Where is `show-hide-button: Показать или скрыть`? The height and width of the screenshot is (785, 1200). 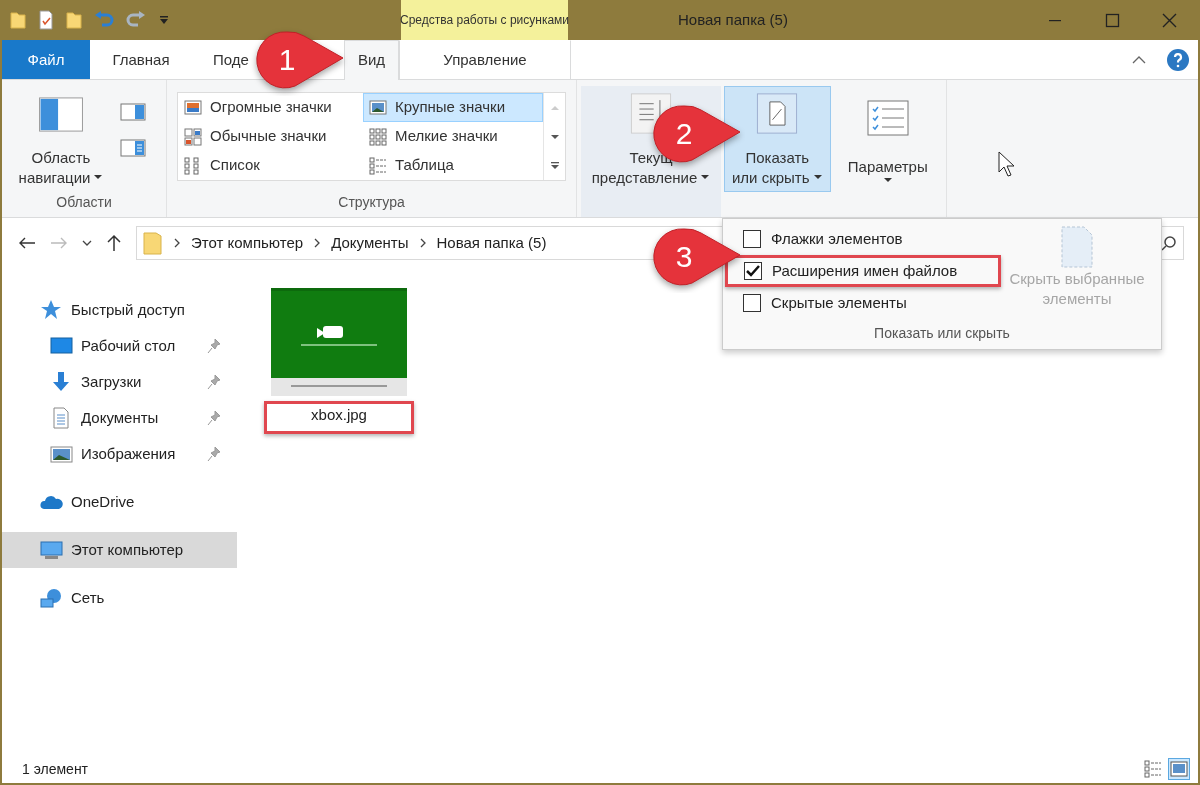
show-hide-button: Показать или скрыть is located at coordinates (777, 139).